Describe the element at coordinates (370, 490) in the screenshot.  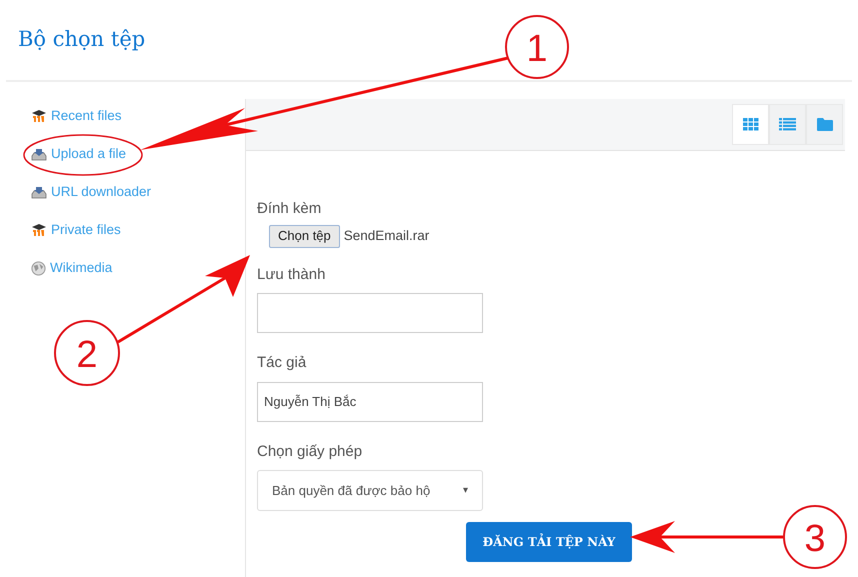
I see `license-select: Bản quyền đã được bảo hộ ▾` at that location.